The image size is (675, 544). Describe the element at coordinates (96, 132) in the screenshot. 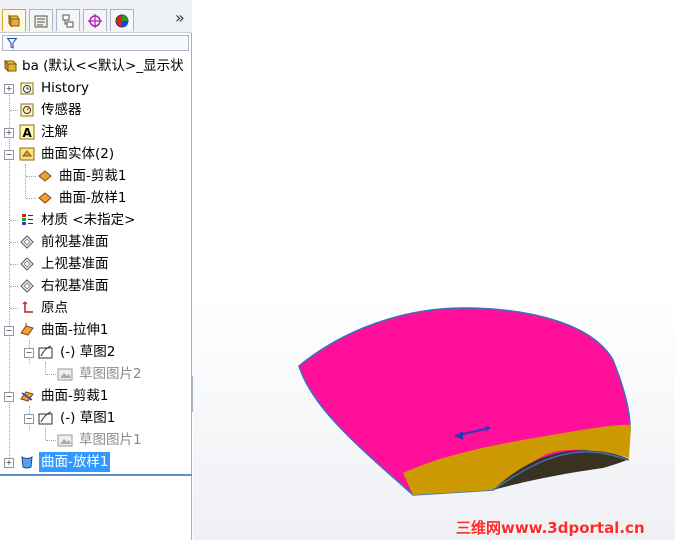

I see `tree-item-annotations: + A 注解` at that location.